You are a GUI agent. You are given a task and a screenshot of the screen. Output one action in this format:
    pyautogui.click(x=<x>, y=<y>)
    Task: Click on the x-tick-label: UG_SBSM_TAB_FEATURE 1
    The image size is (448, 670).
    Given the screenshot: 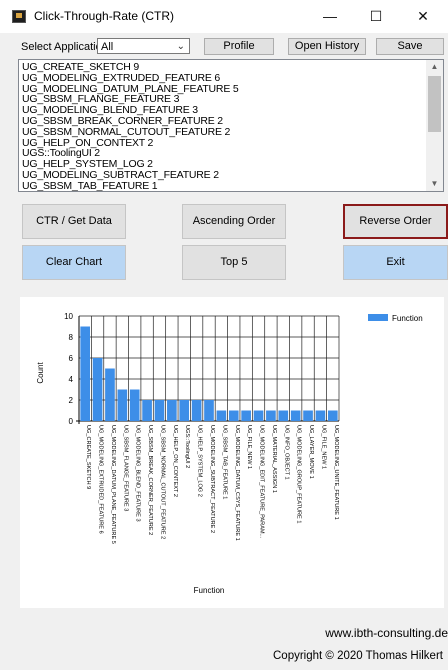 What is the action you would take?
    pyautogui.click(x=224, y=462)
    